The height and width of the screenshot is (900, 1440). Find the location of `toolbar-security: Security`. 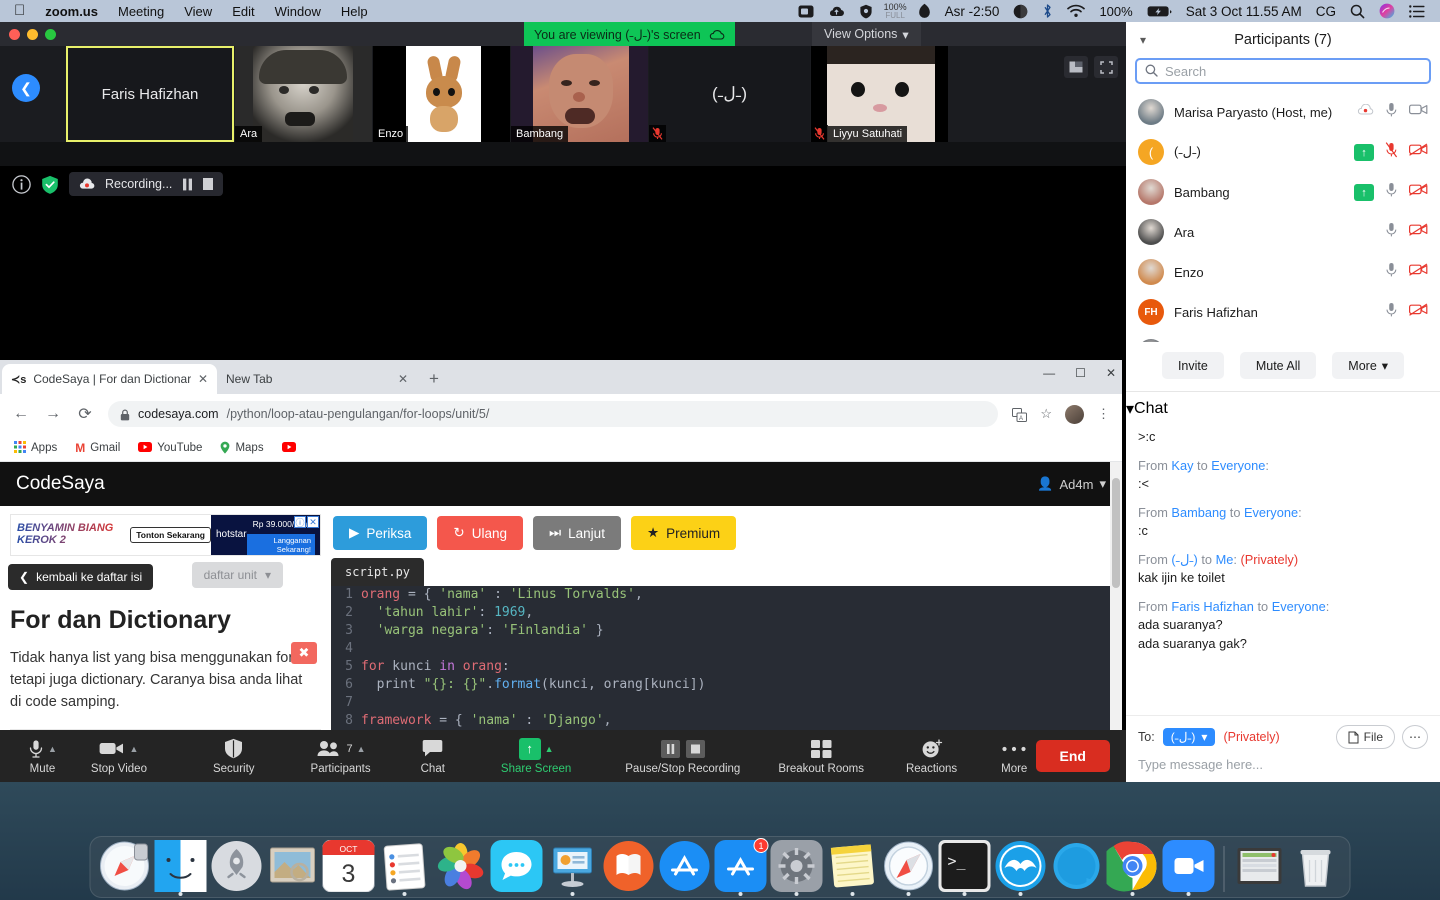

toolbar-security: Security is located at coordinates (215, 756).